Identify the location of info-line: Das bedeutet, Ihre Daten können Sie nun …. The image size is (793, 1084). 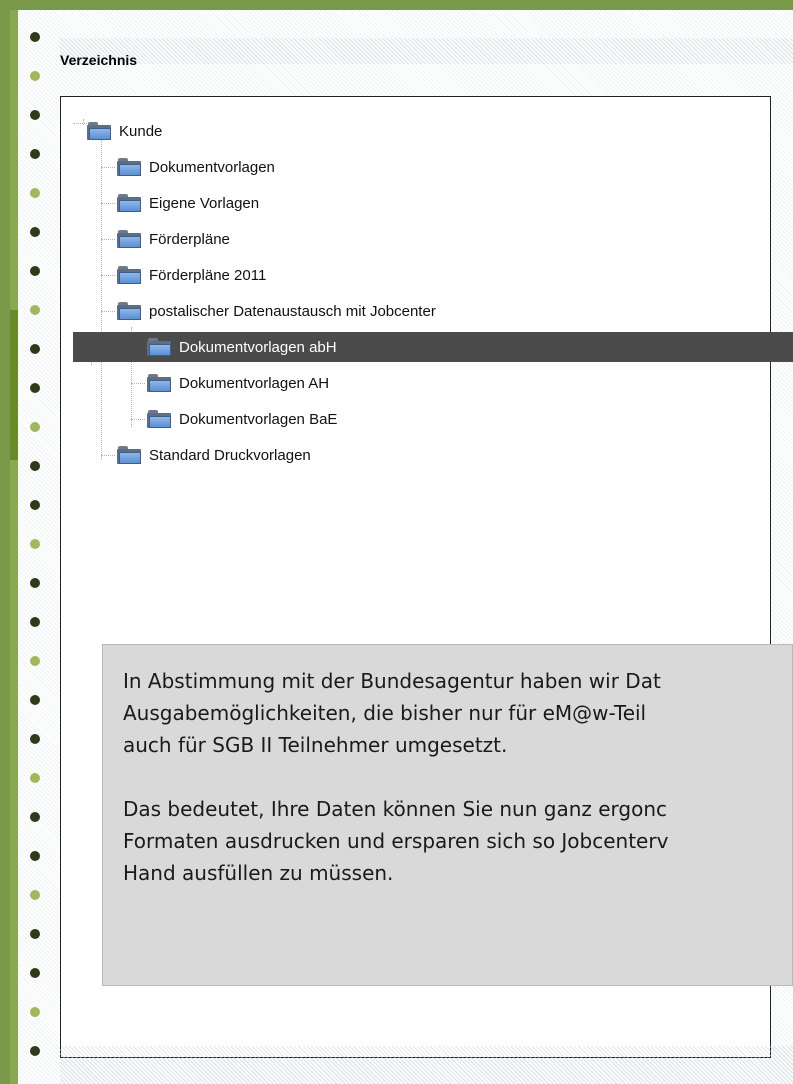
(395, 809).